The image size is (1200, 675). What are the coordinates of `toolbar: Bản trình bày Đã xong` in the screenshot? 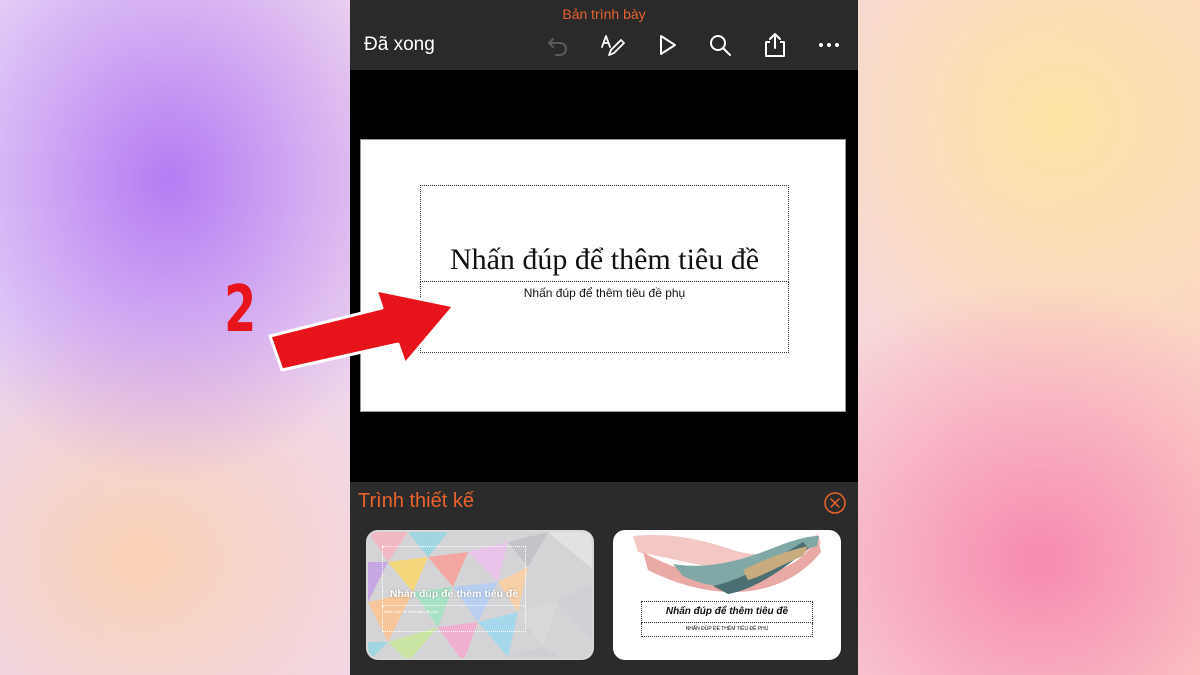 It's located at (604, 35).